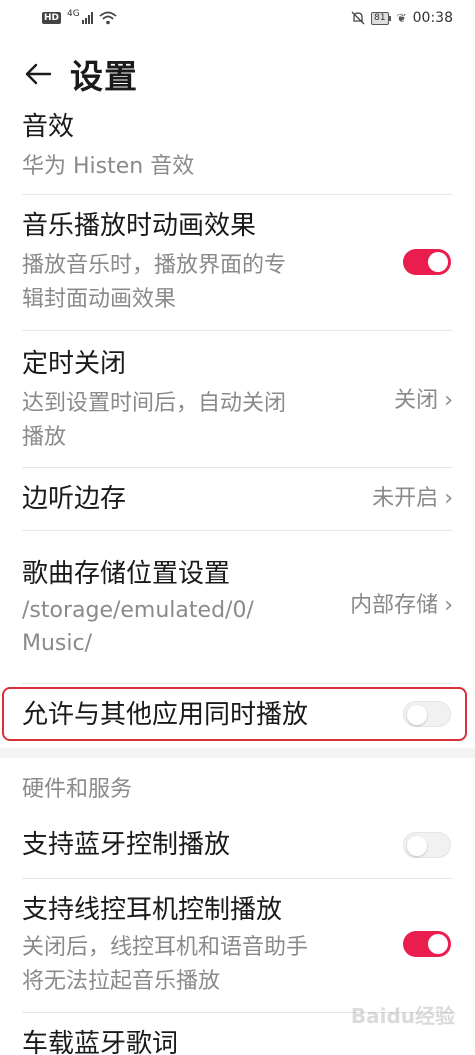 The image size is (475, 1055). I want to click on cache-while-listening-item: 边听边存 未开启 ›, so click(237, 499).